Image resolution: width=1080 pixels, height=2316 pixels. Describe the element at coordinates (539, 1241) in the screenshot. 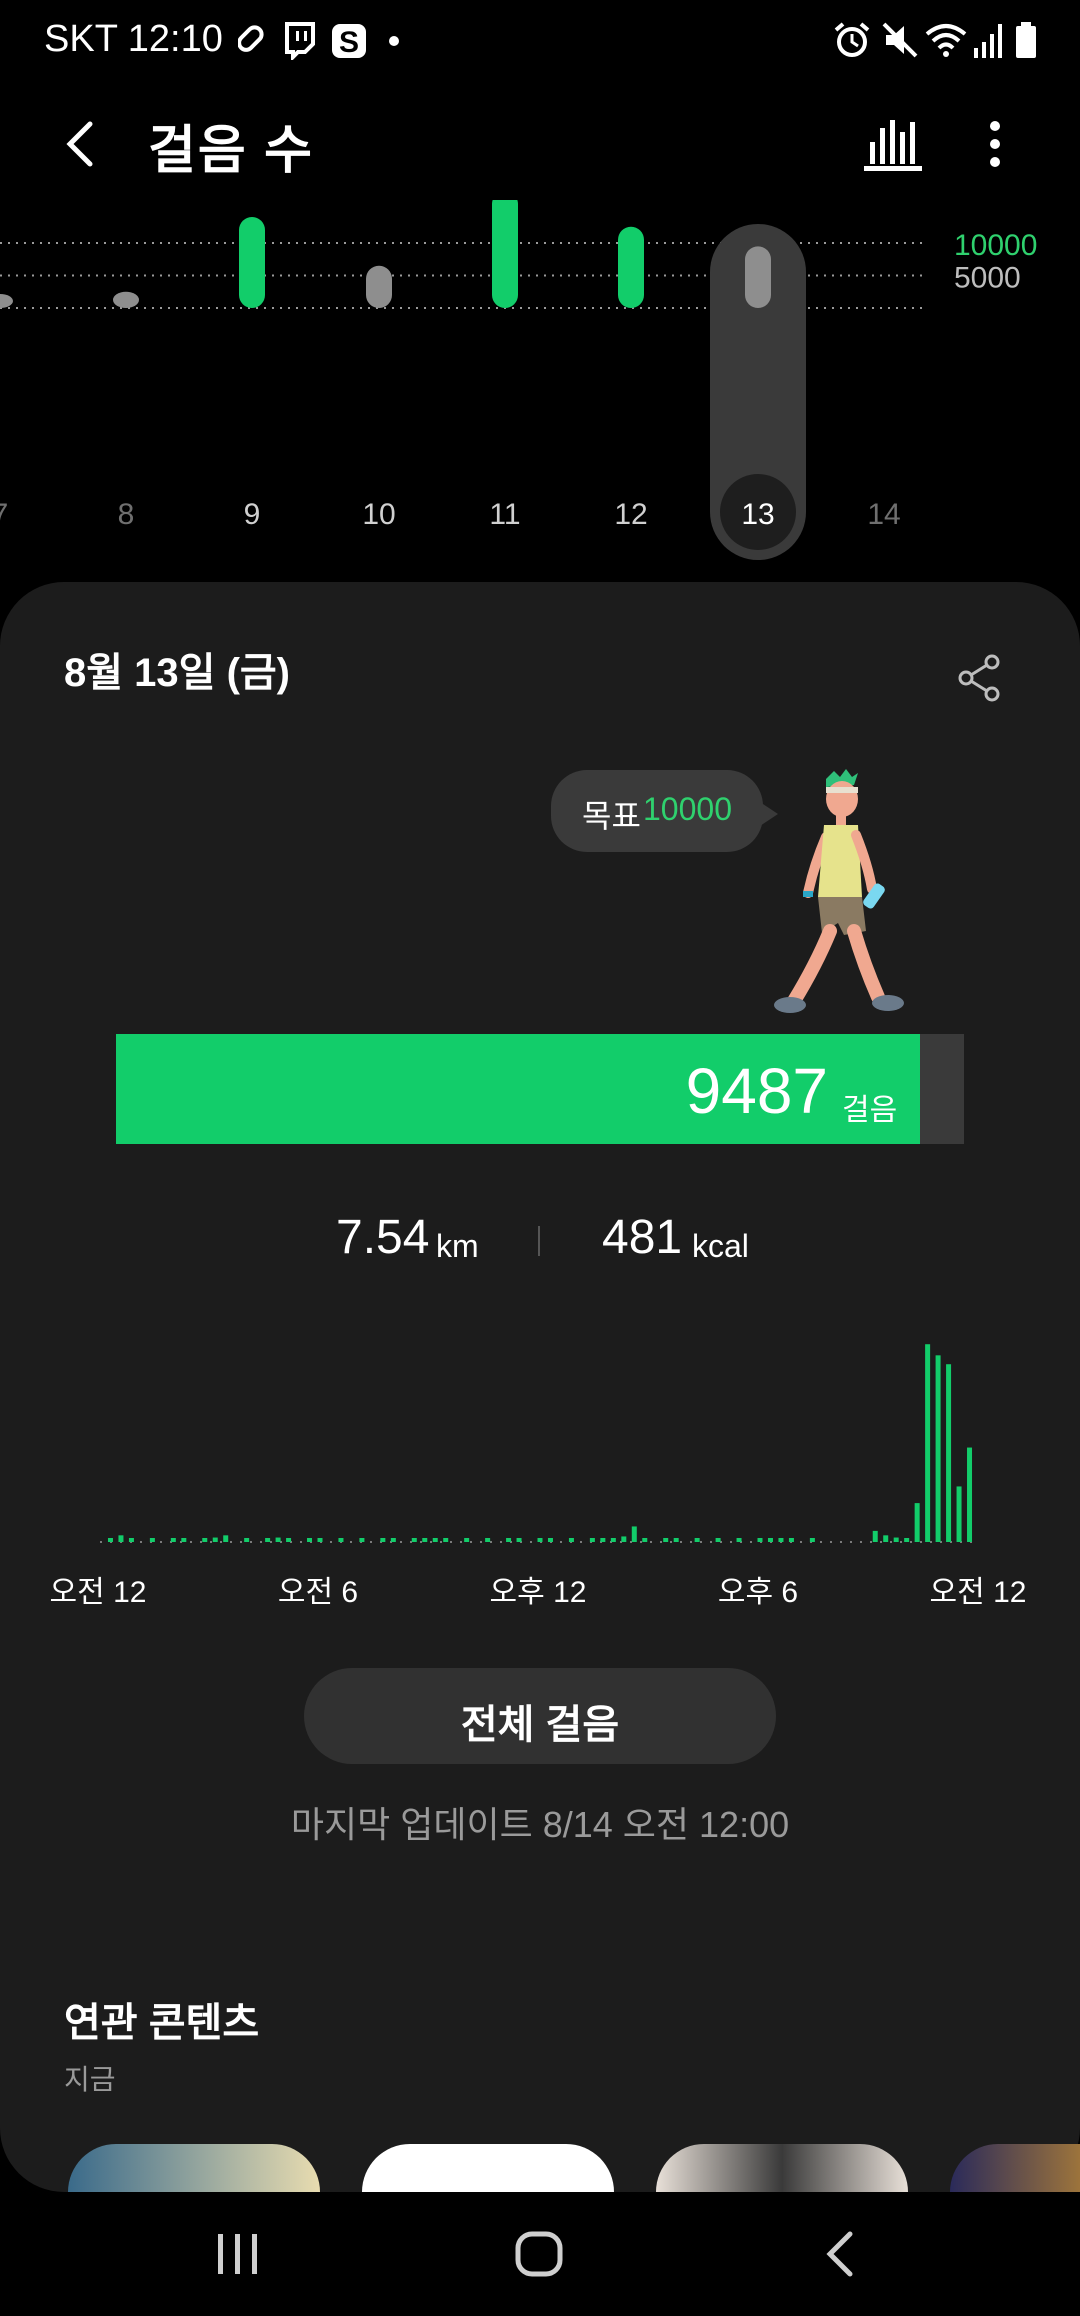

I see `stats-divider` at that location.